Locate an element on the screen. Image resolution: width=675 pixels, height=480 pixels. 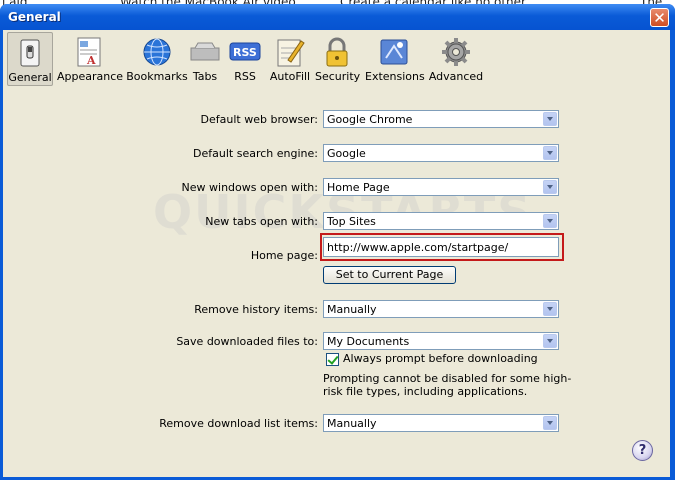
set-to-current-page-button: Set to Current Page is located at coordinates (389, 275).